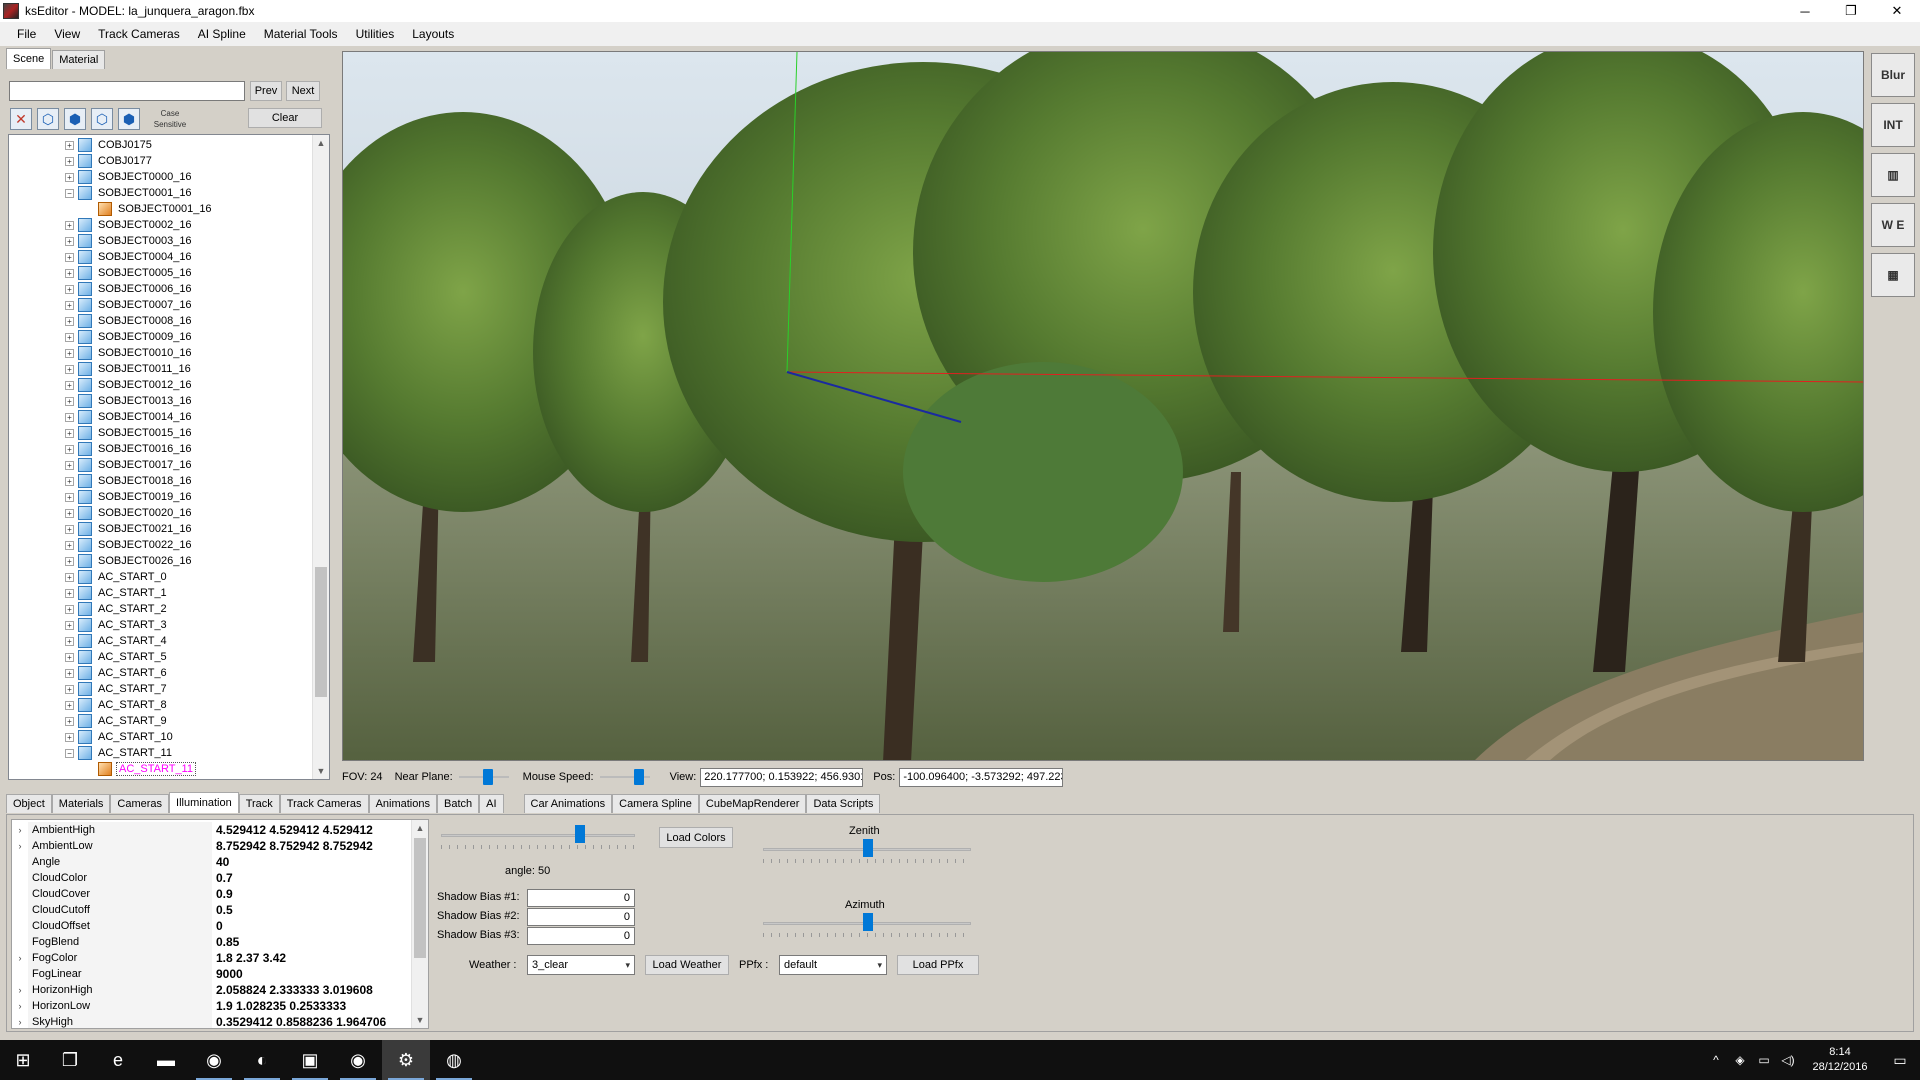 The height and width of the screenshot is (1080, 1920). Describe the element at coordinates (140, 803) in the screenshot. I see `tab-cameras: Cameras` at that location.